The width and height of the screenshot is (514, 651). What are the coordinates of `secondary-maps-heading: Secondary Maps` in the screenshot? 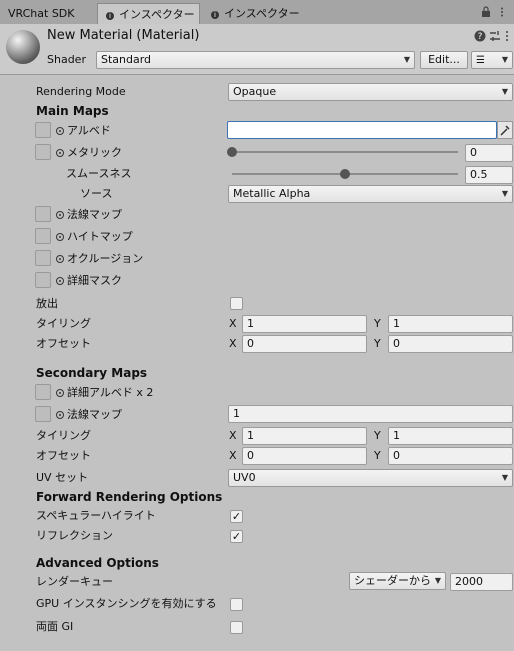 It's located at (92, 373).